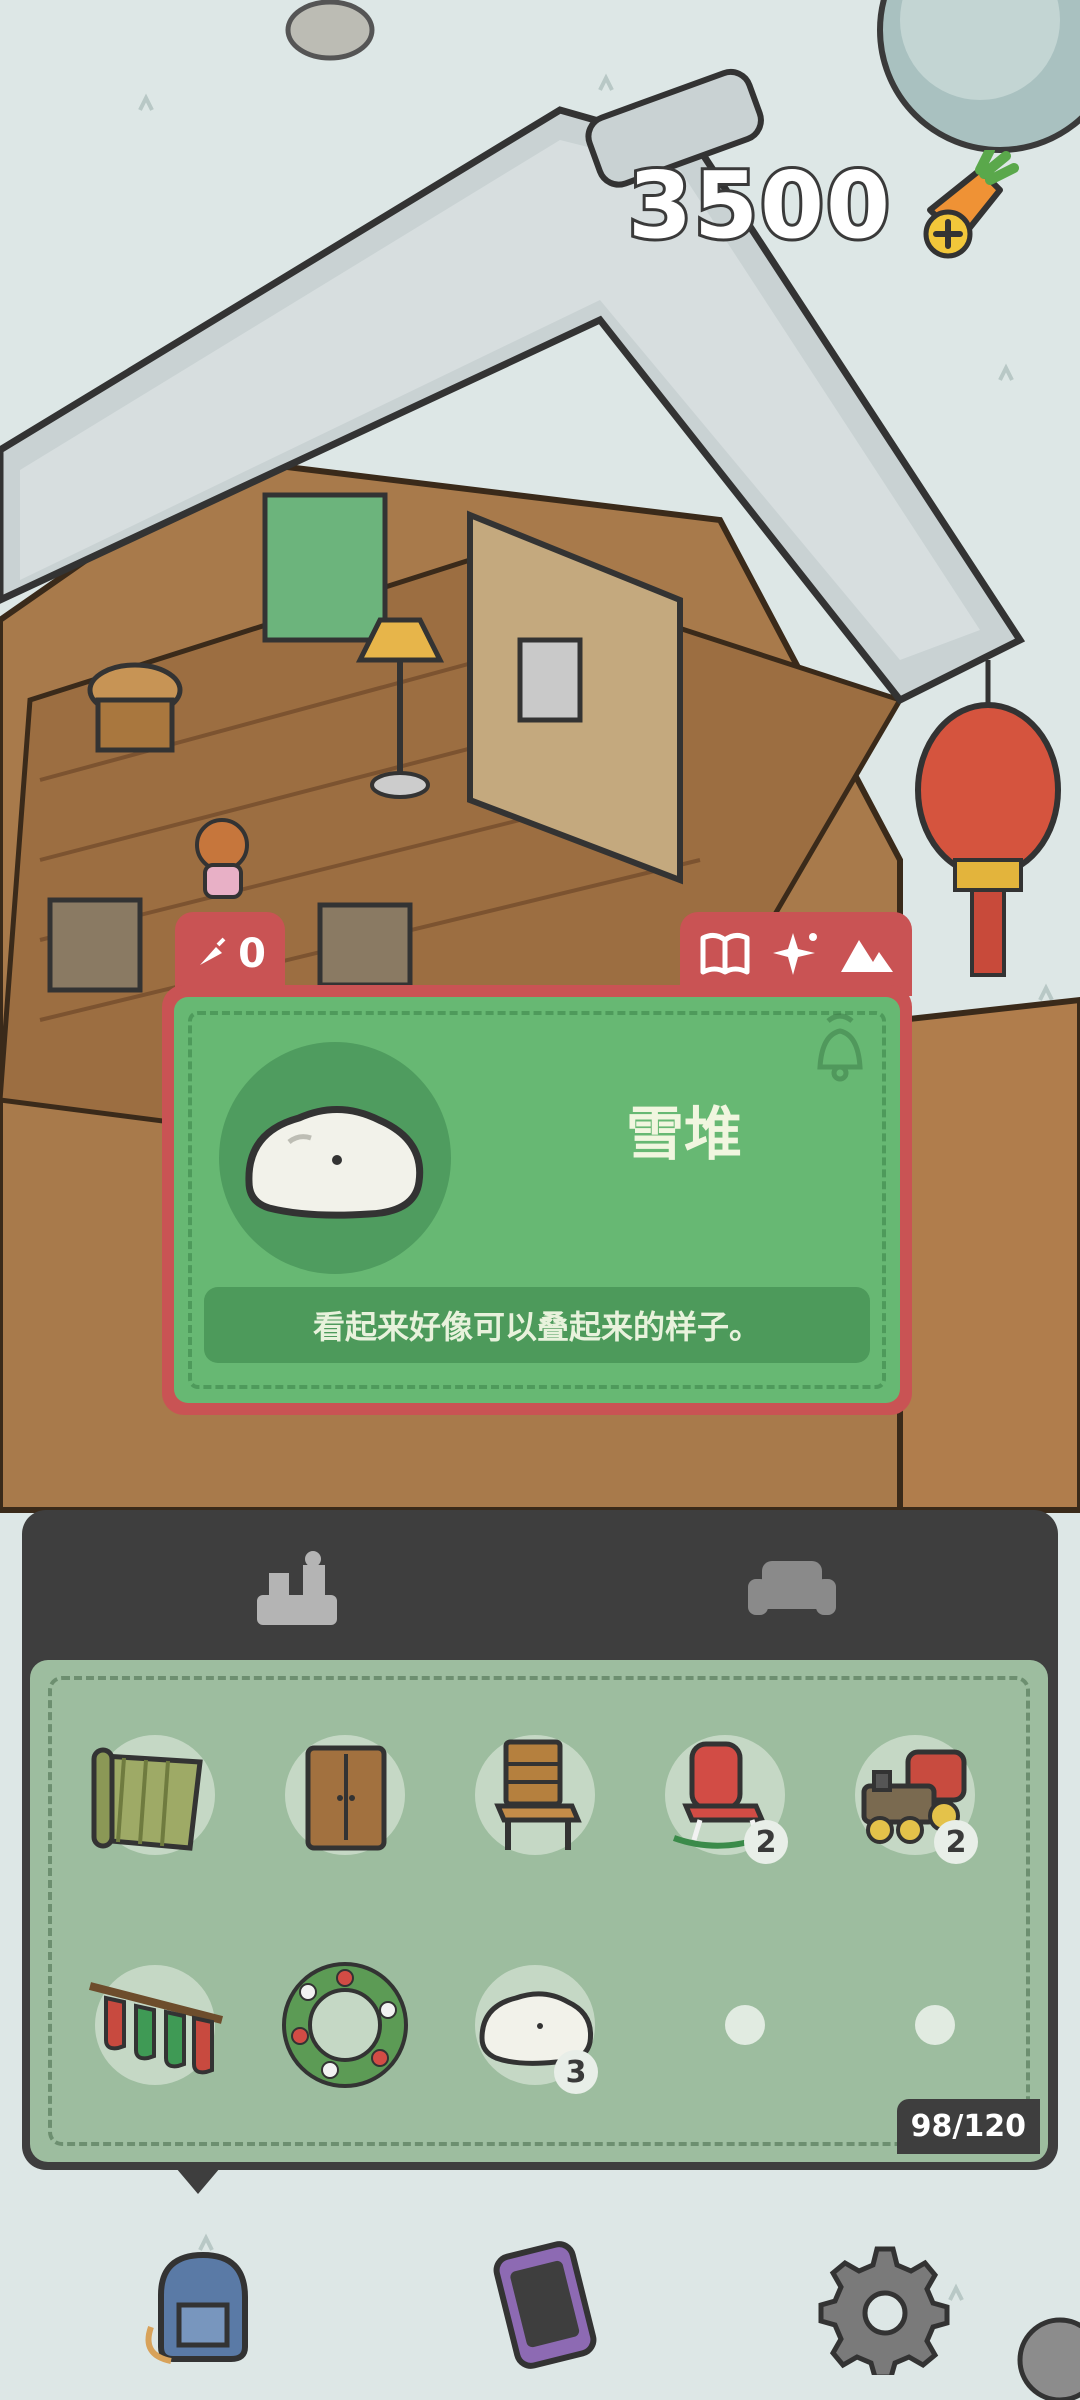  I want to click on wreath-icon, so click(345, 2025).